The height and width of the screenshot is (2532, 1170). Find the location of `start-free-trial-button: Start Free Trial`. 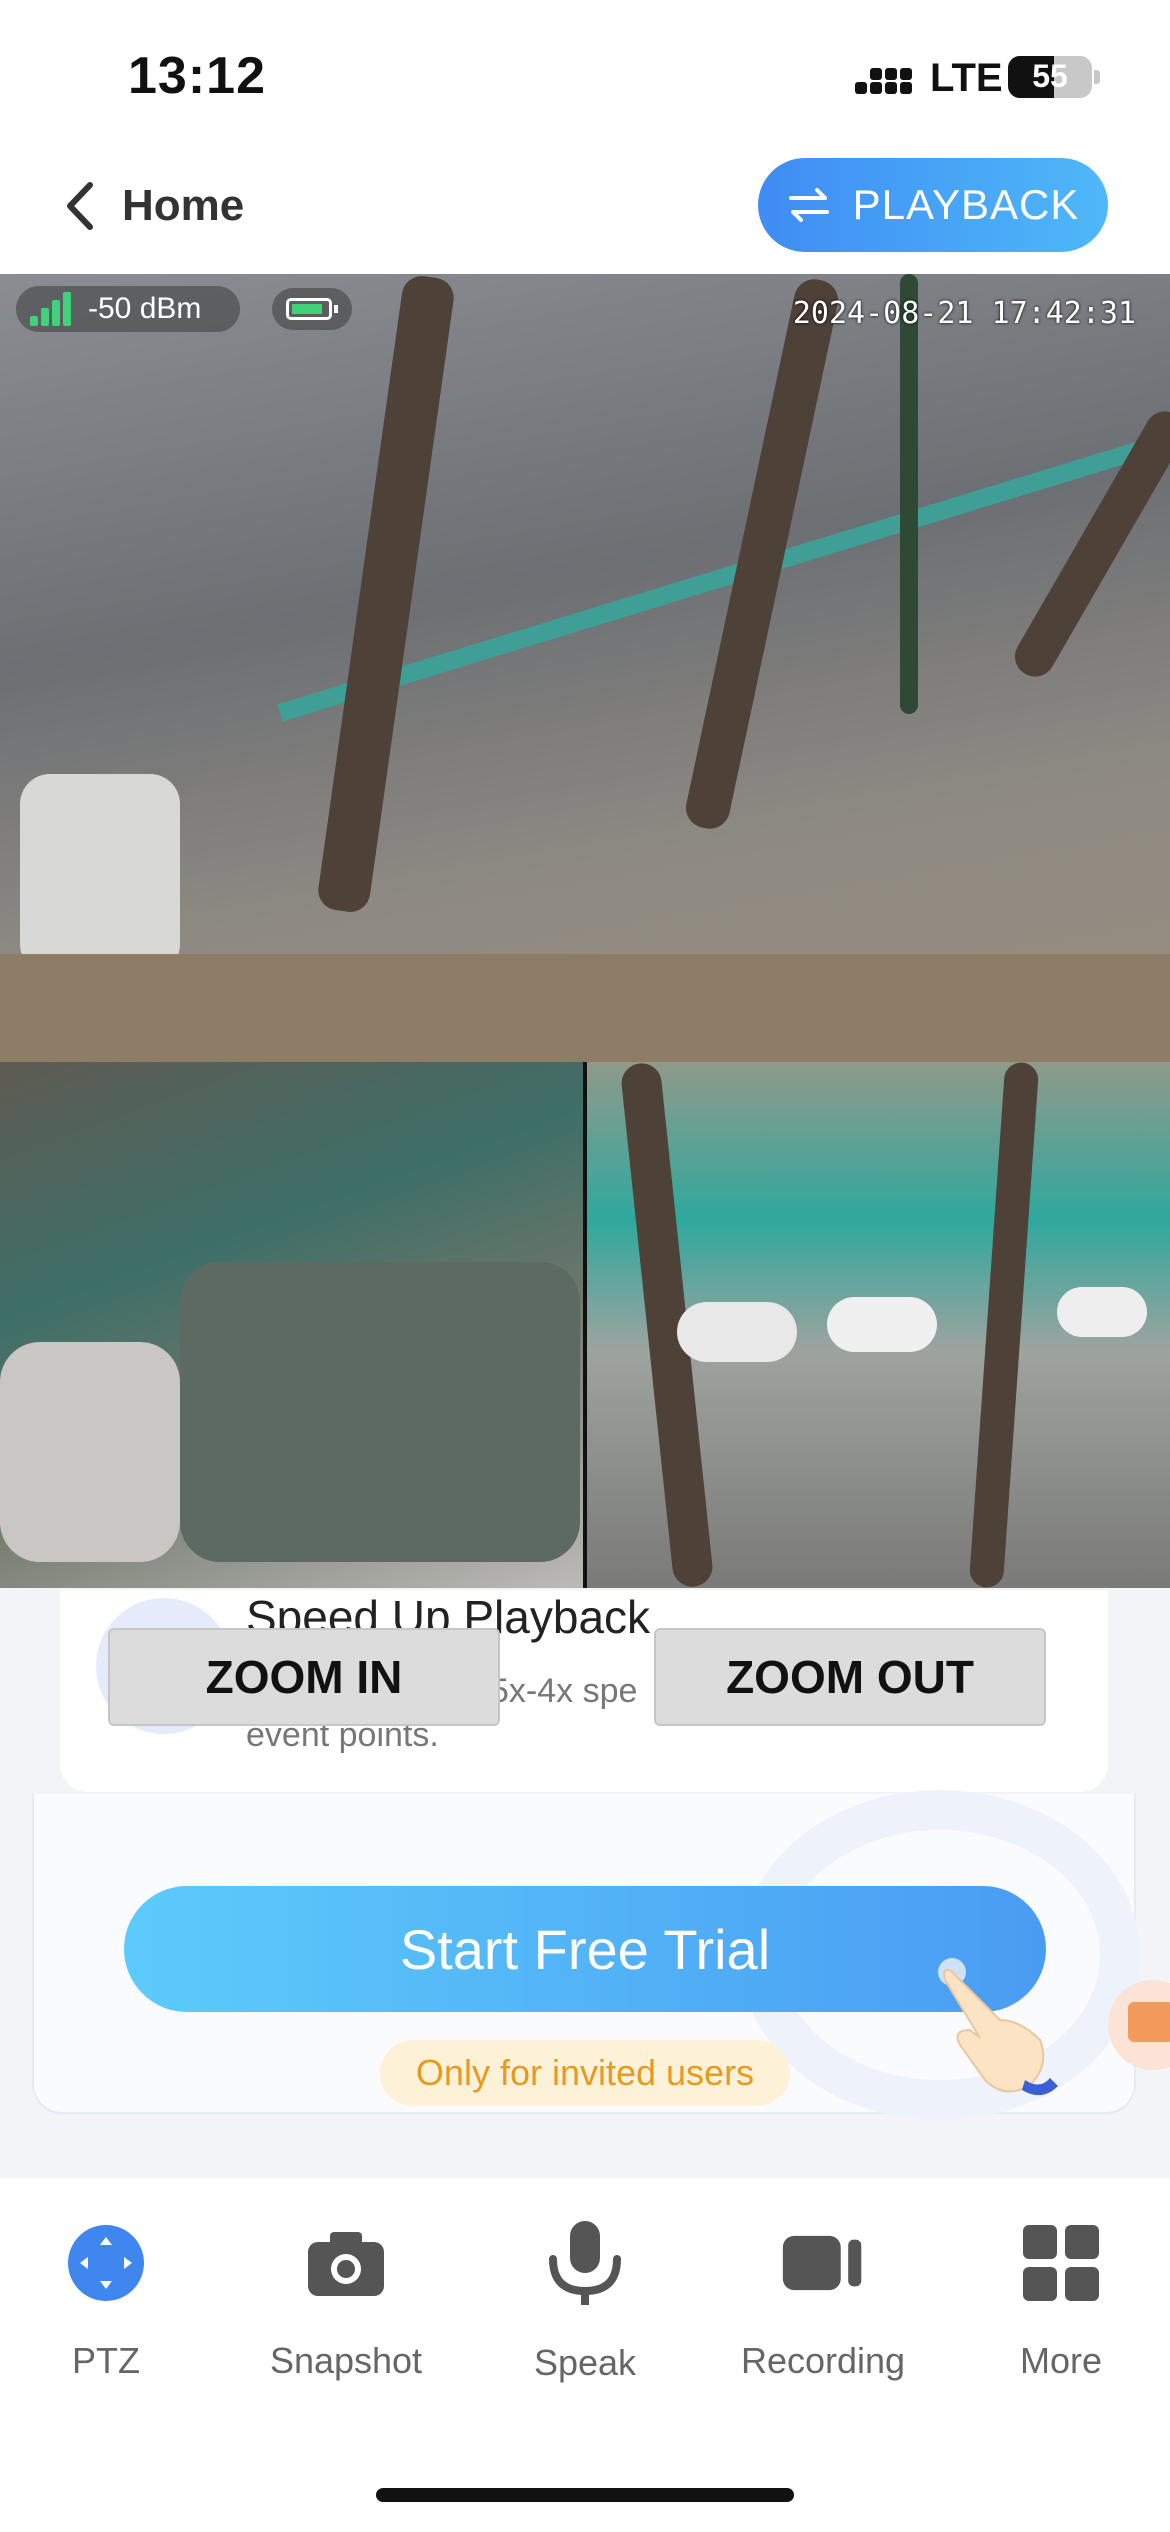

start-free-trial-button: Start Free Trial is located at coordinates (585, 1949).